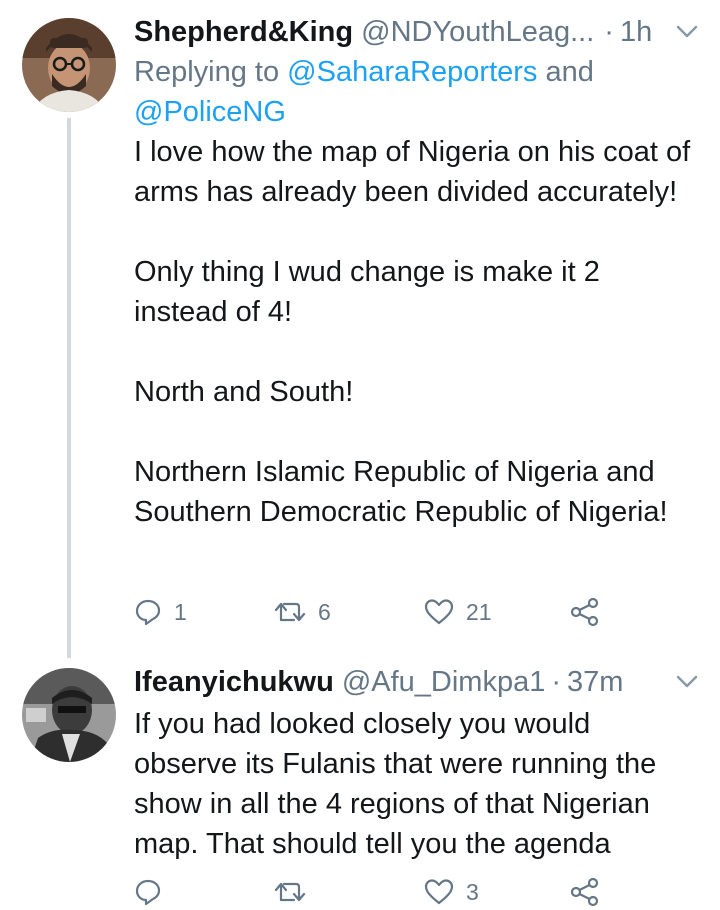  I want to click on reply-button: 1, so click(204, 612).